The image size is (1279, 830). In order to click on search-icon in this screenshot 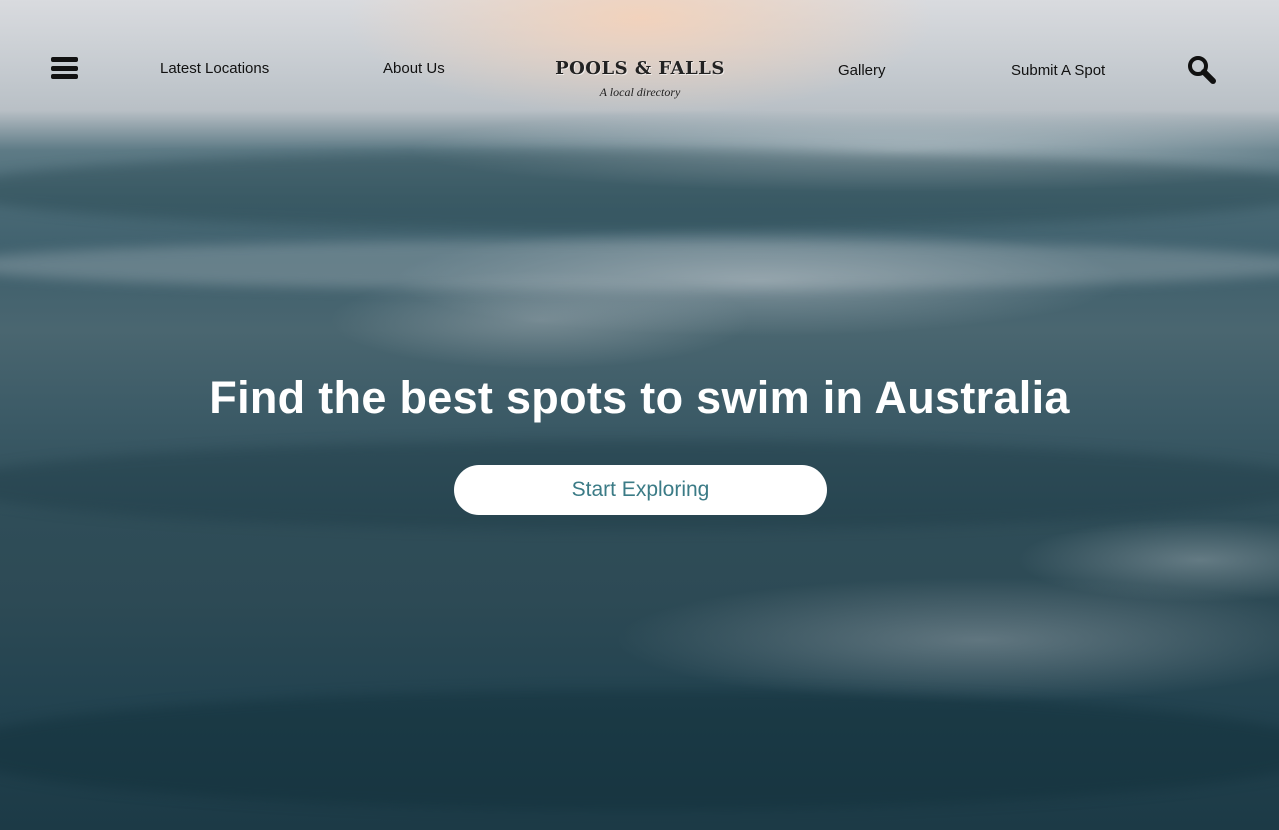, I will do `click(1202, 70)`.